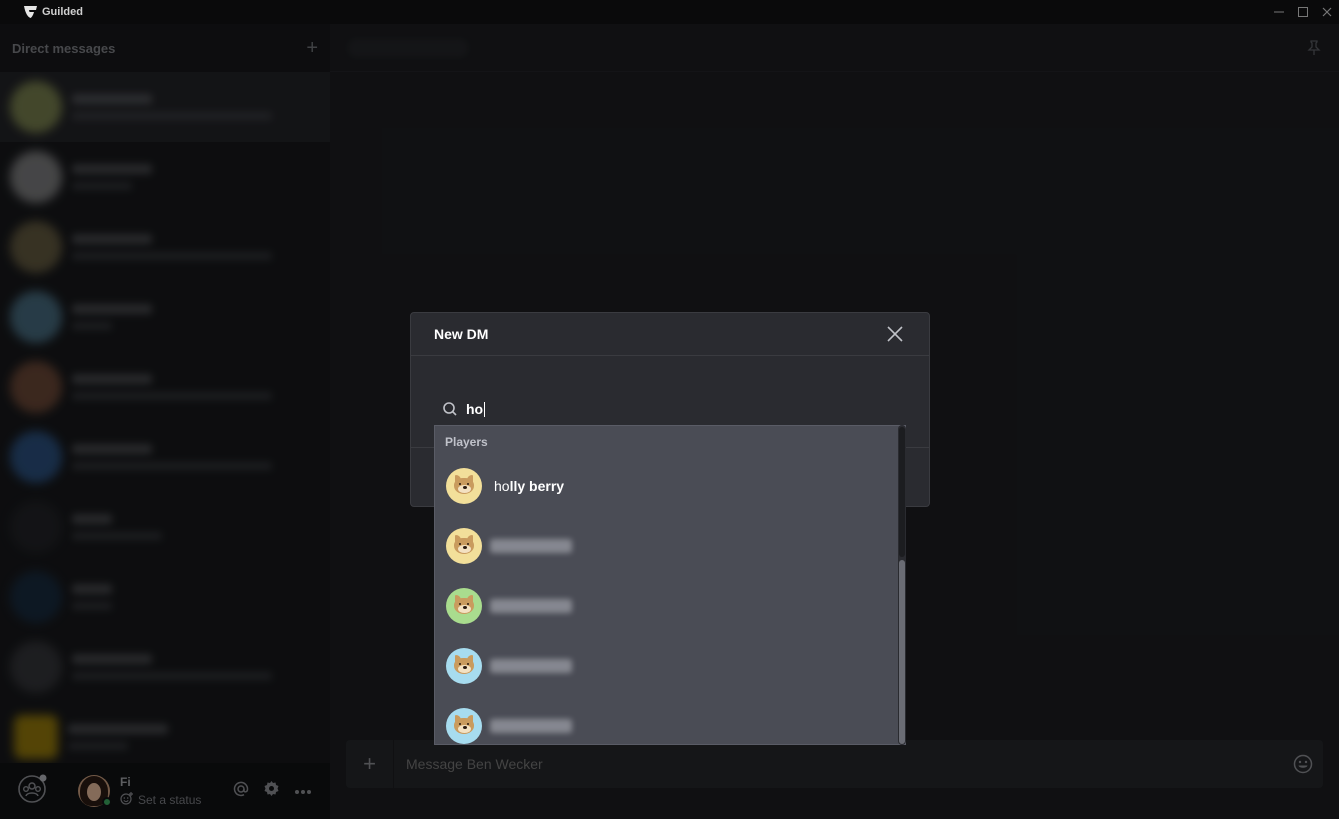  Describe the element at coordinates (62, 12) in the screenshot. I see `app-title: Guilded` at that location.